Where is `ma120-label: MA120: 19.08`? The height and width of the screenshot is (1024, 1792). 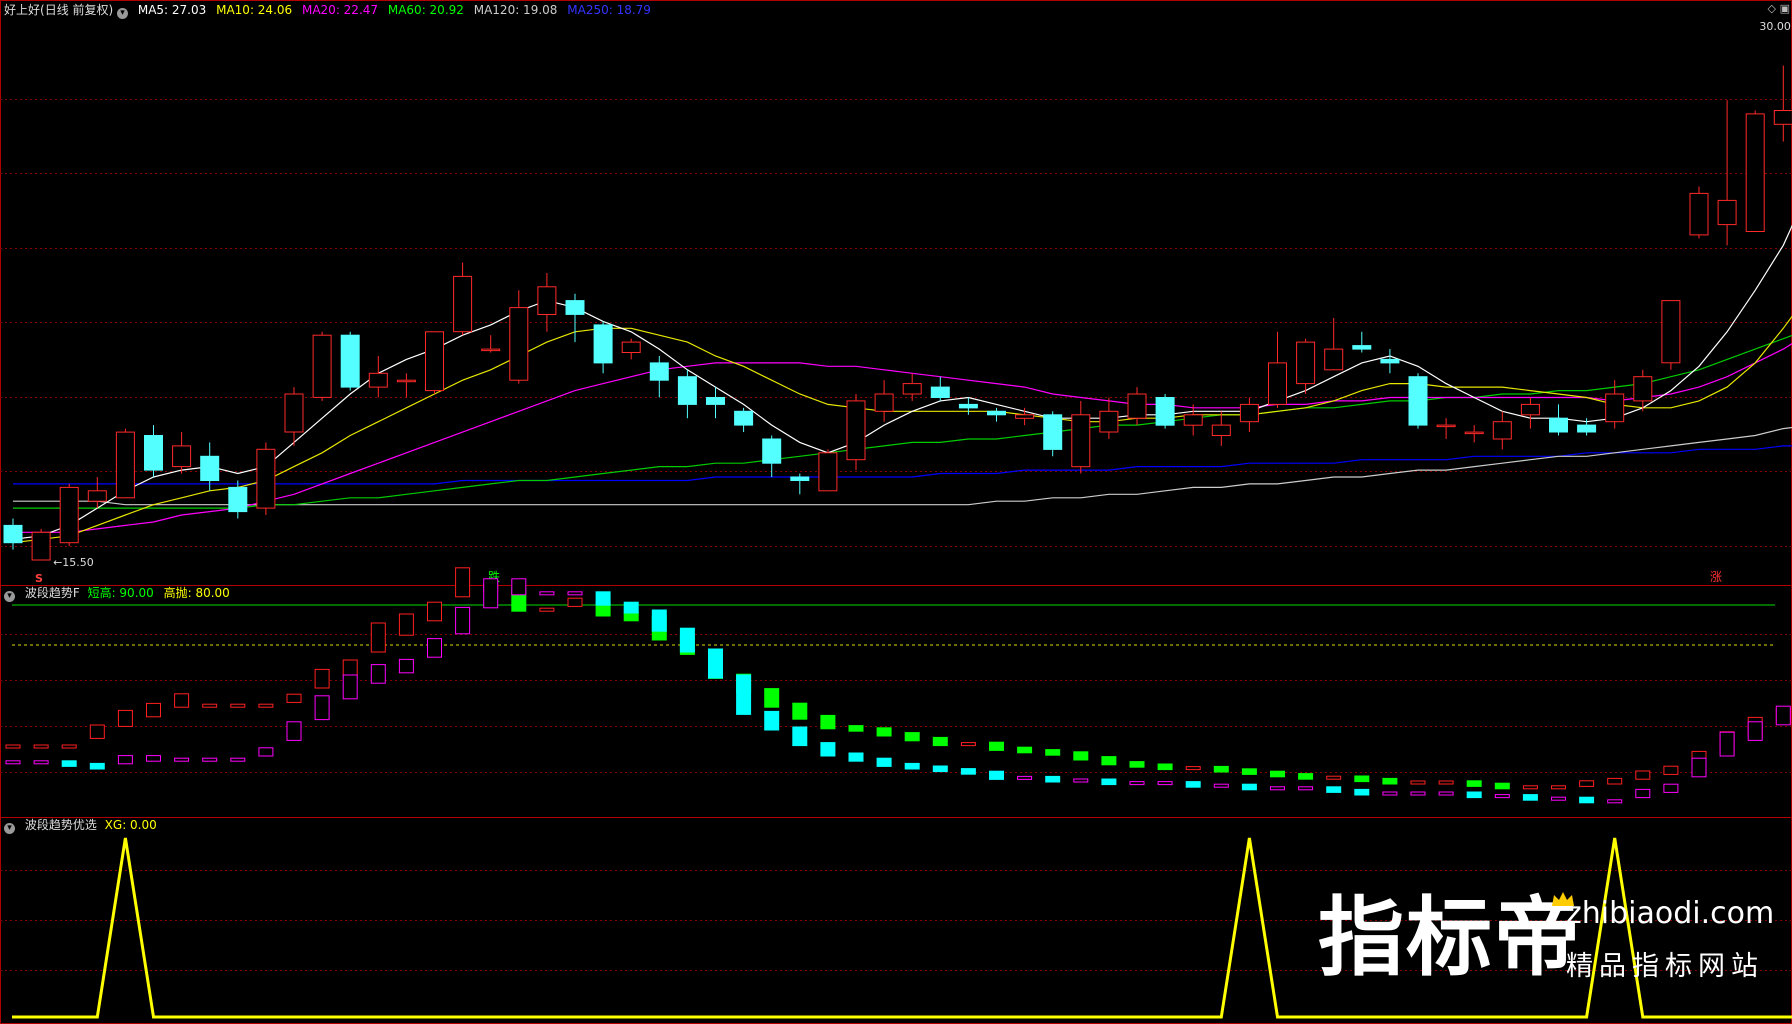
ma120-label: MA120: 19.08 is located at coordinates (515, 10).